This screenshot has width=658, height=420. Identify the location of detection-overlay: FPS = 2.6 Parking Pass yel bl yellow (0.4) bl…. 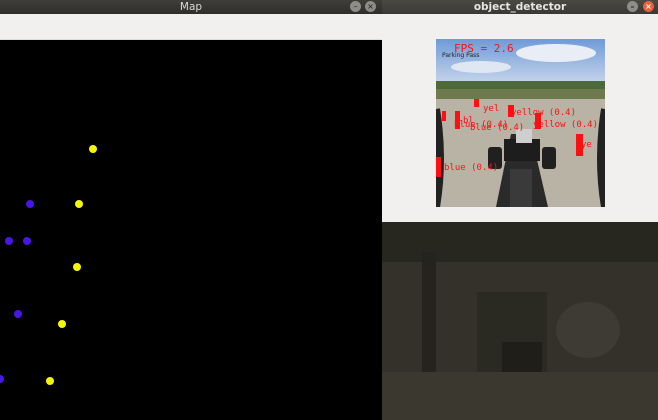
(520, 123).